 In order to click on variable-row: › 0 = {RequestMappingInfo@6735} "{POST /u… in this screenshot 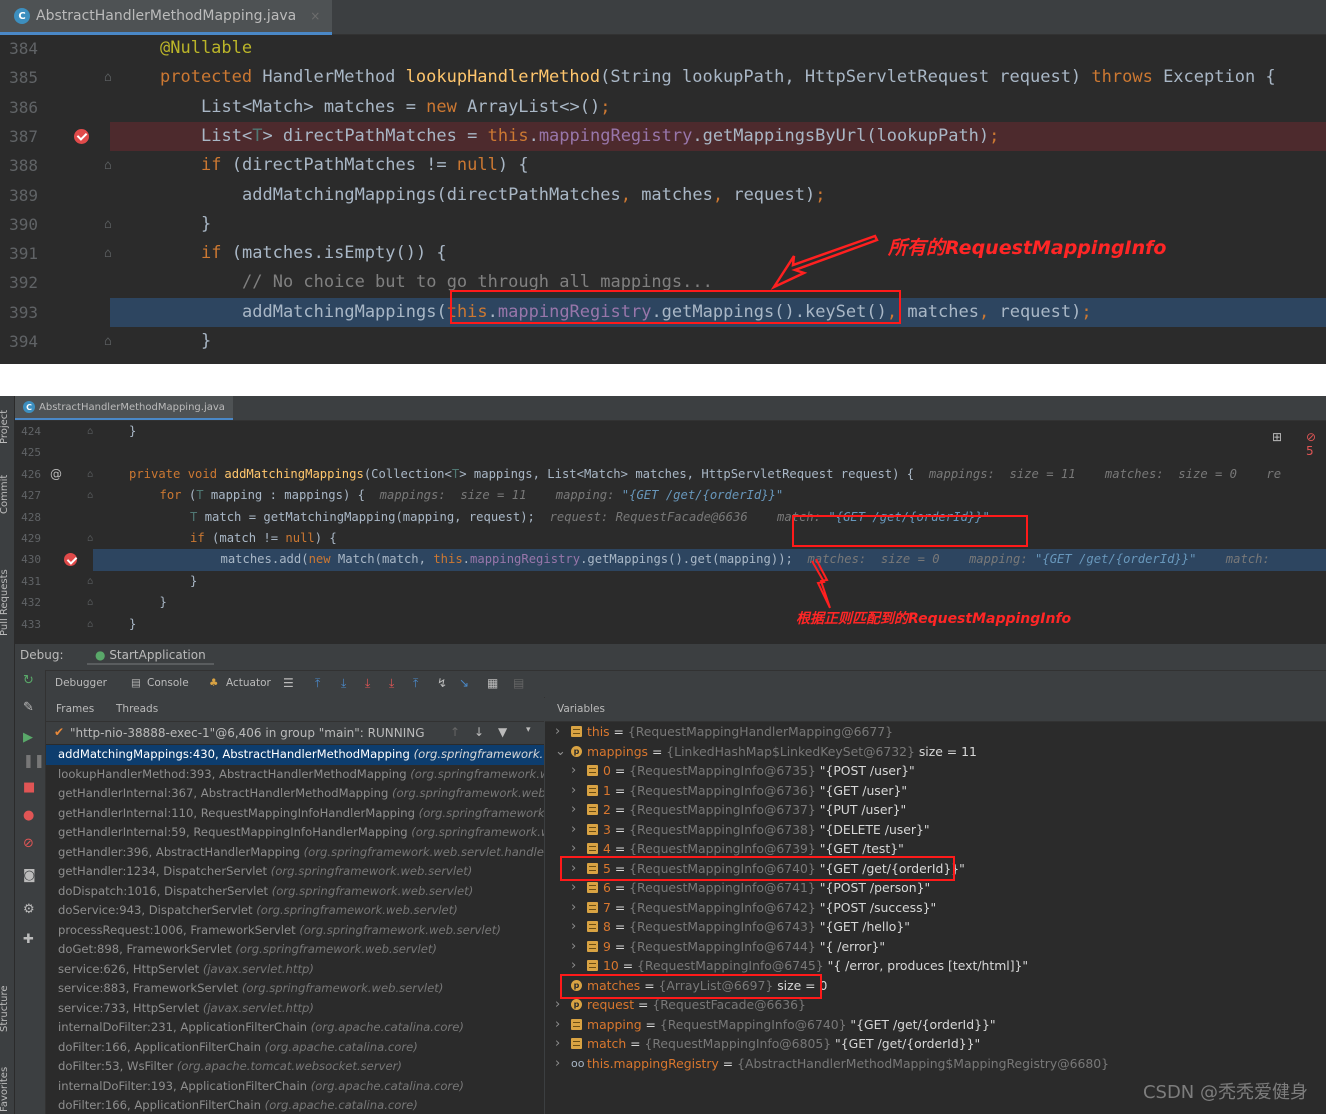, I will do `click(935, 771)`.